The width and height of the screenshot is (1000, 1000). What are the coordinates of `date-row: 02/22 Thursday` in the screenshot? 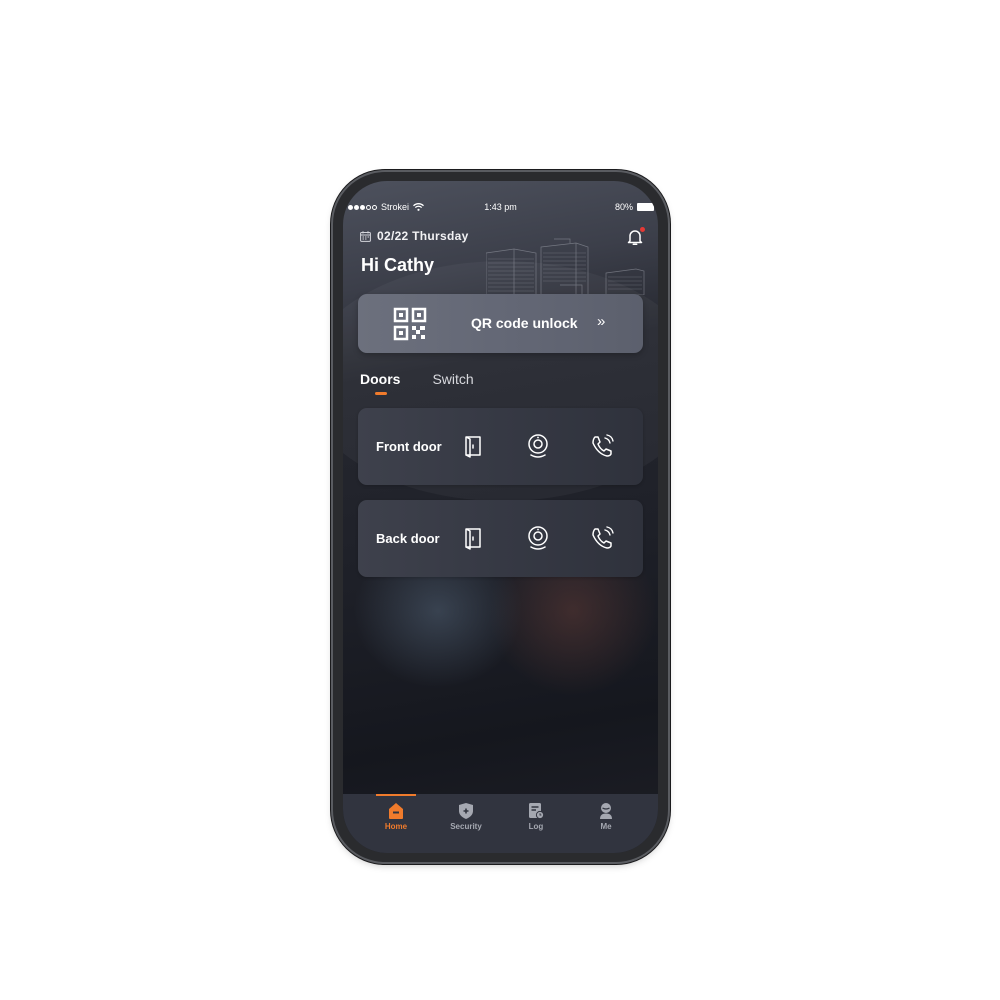 It's located at (414, 236).